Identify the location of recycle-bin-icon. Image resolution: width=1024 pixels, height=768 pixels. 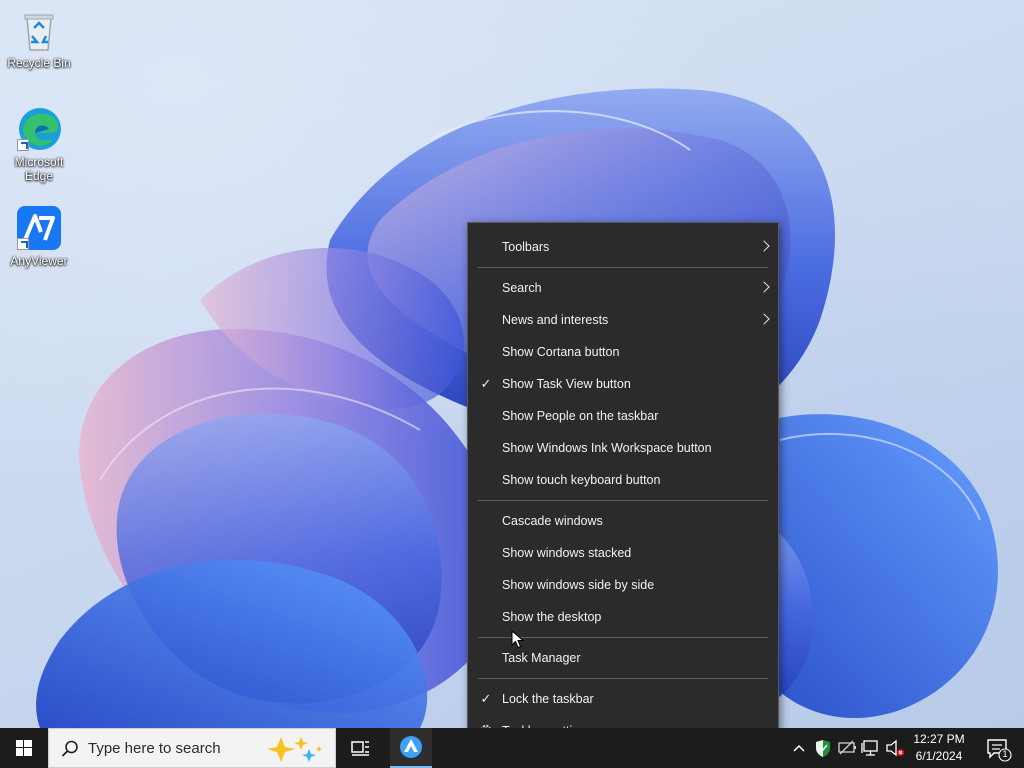
(39, 30).